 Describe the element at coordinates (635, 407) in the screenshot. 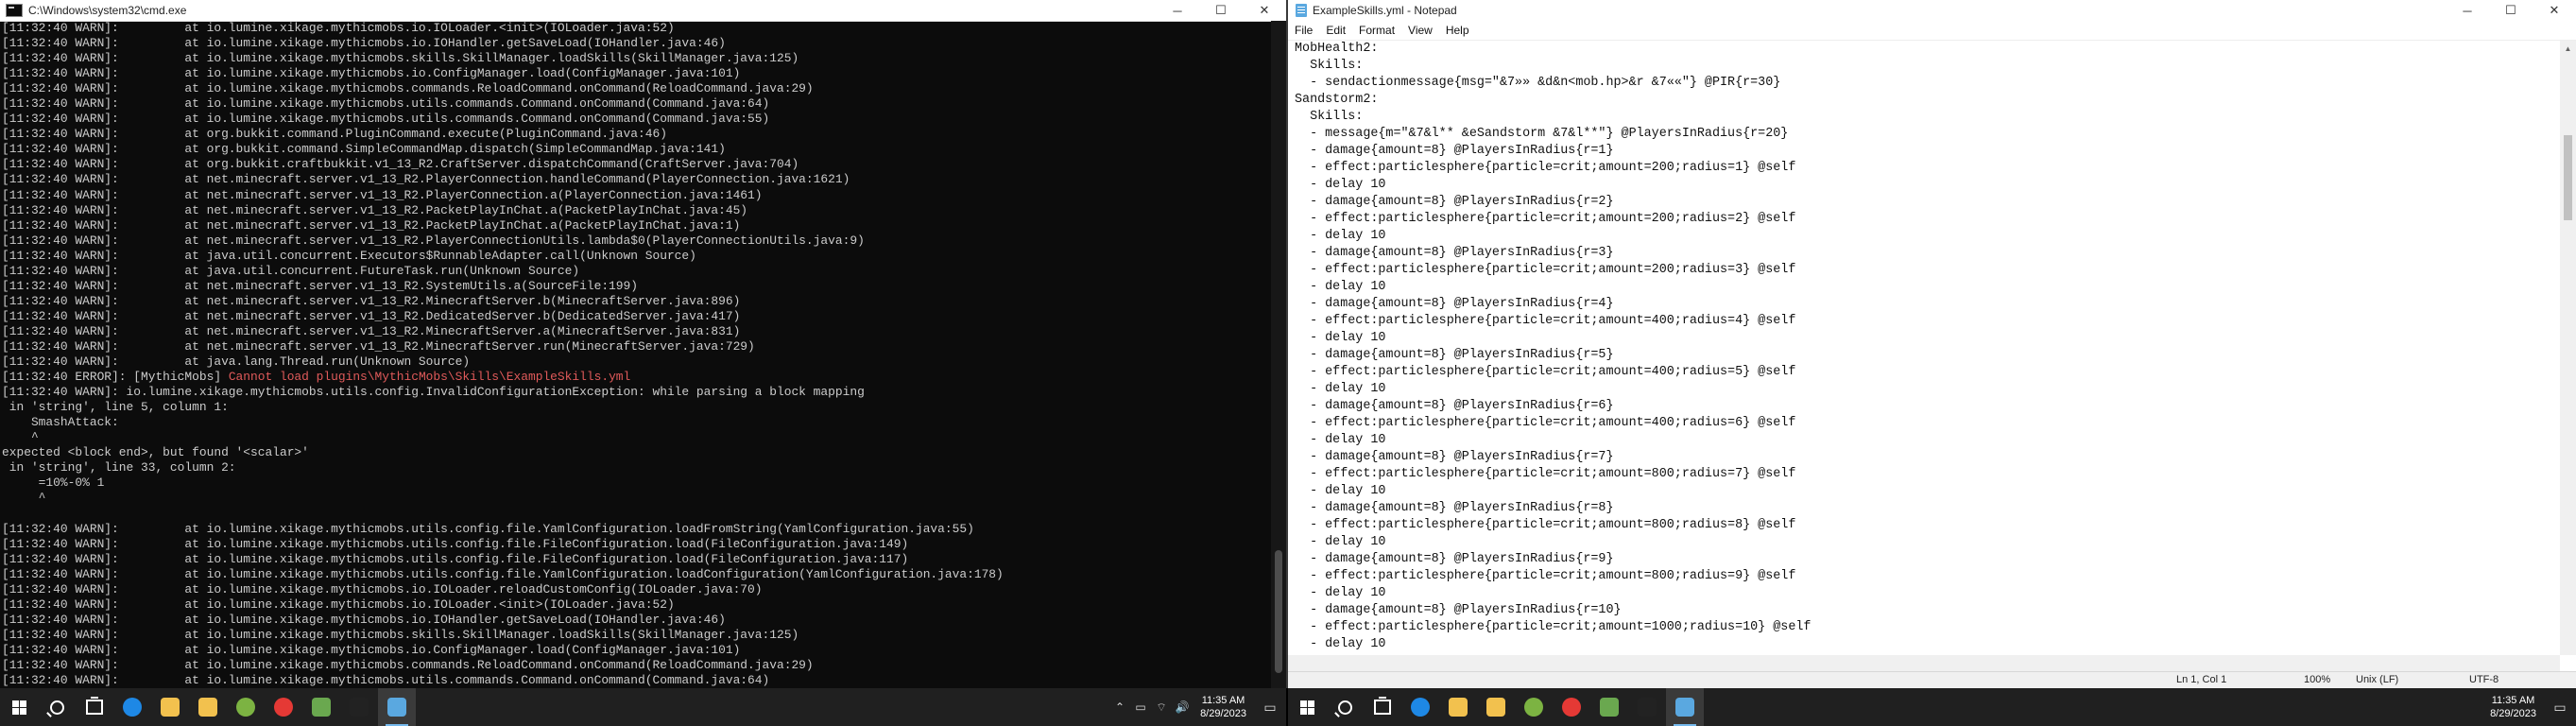

I see `console-line: in 'string', line 5, column 1:` at that location.